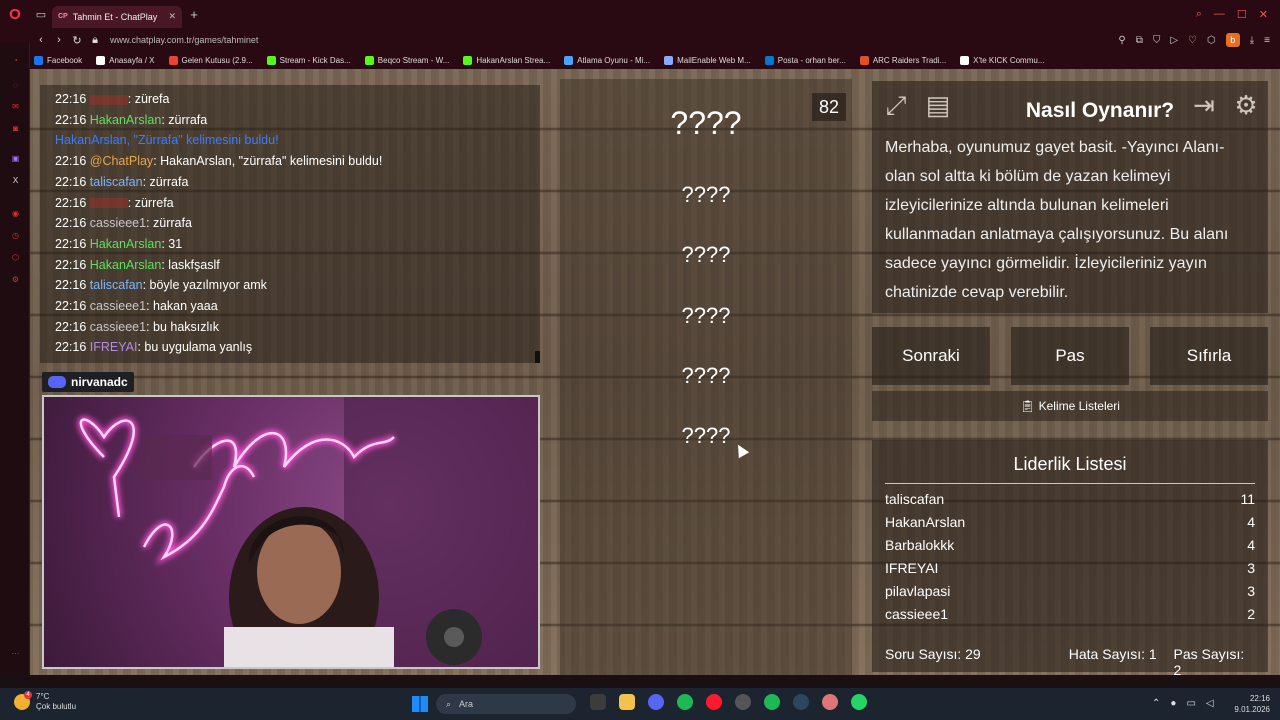 The image size is (1280, 720). Describe the element at coordinates (1252, 40) in the screenshot. I see `download-icon: ⤓` at that location.